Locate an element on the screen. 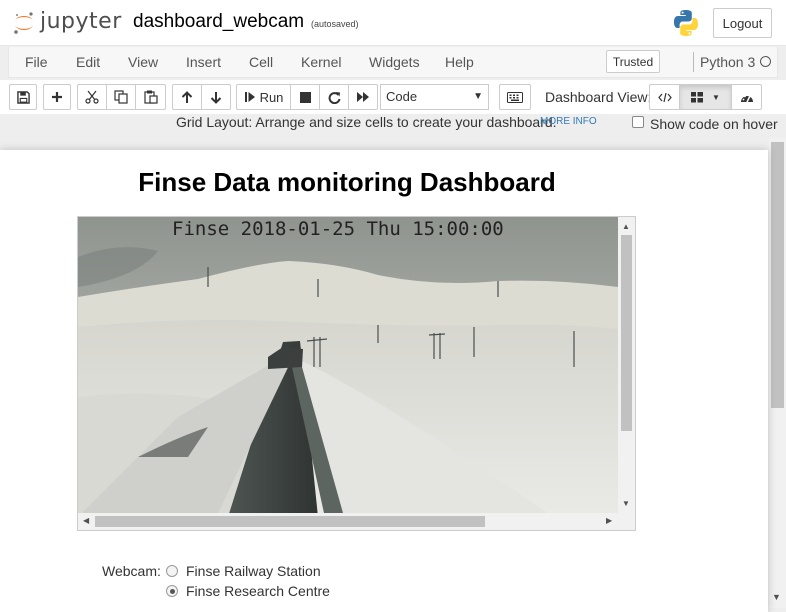  caret-down-icon: ▼ is located at coordinates (716, 97).